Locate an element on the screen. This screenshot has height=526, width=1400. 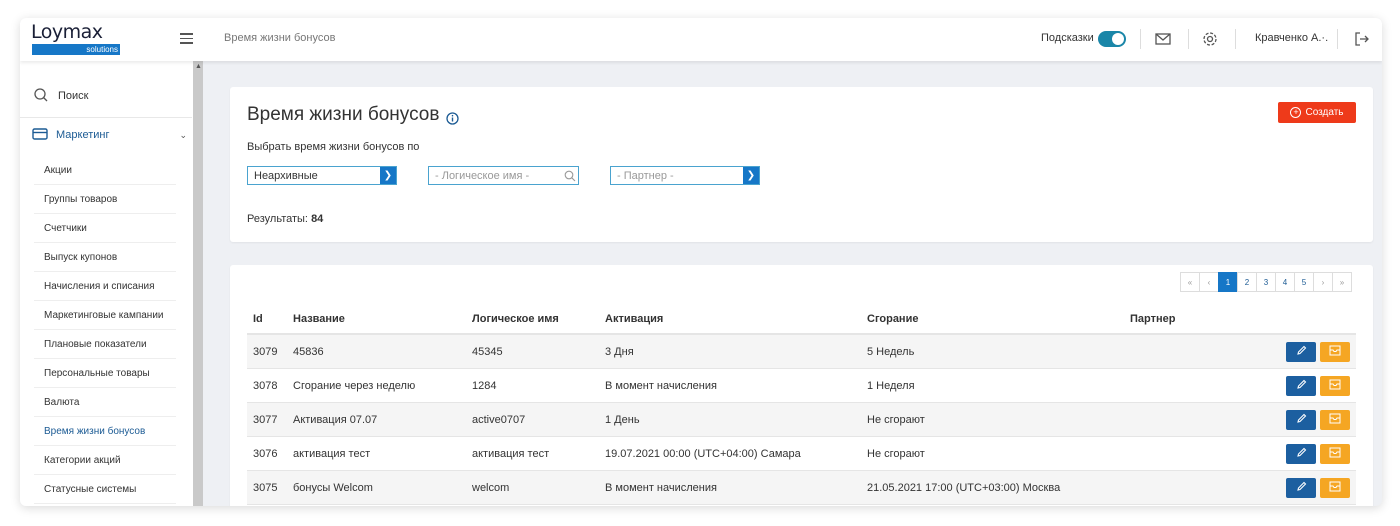
sidebar-search: Поиск is located at coordinates (60, 96).